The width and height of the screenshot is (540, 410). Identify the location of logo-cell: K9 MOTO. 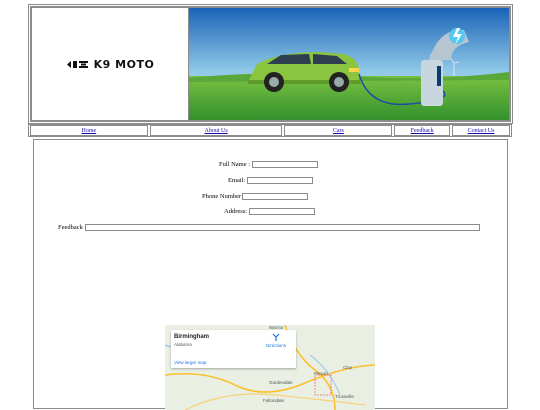
(110, 64).